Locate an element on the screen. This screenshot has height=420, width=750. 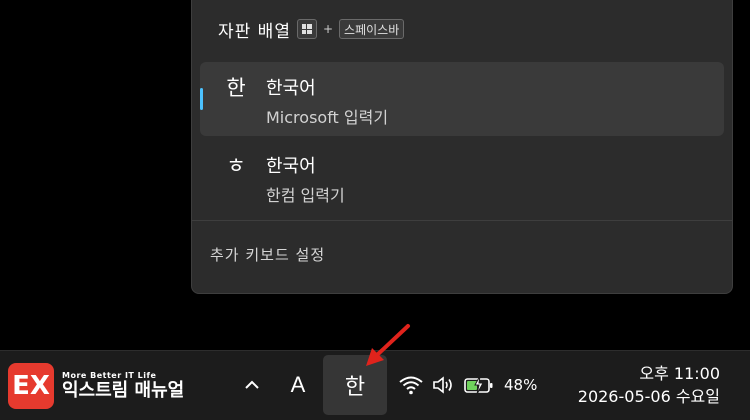
wifi-icon is located at coordinates (411, 385).